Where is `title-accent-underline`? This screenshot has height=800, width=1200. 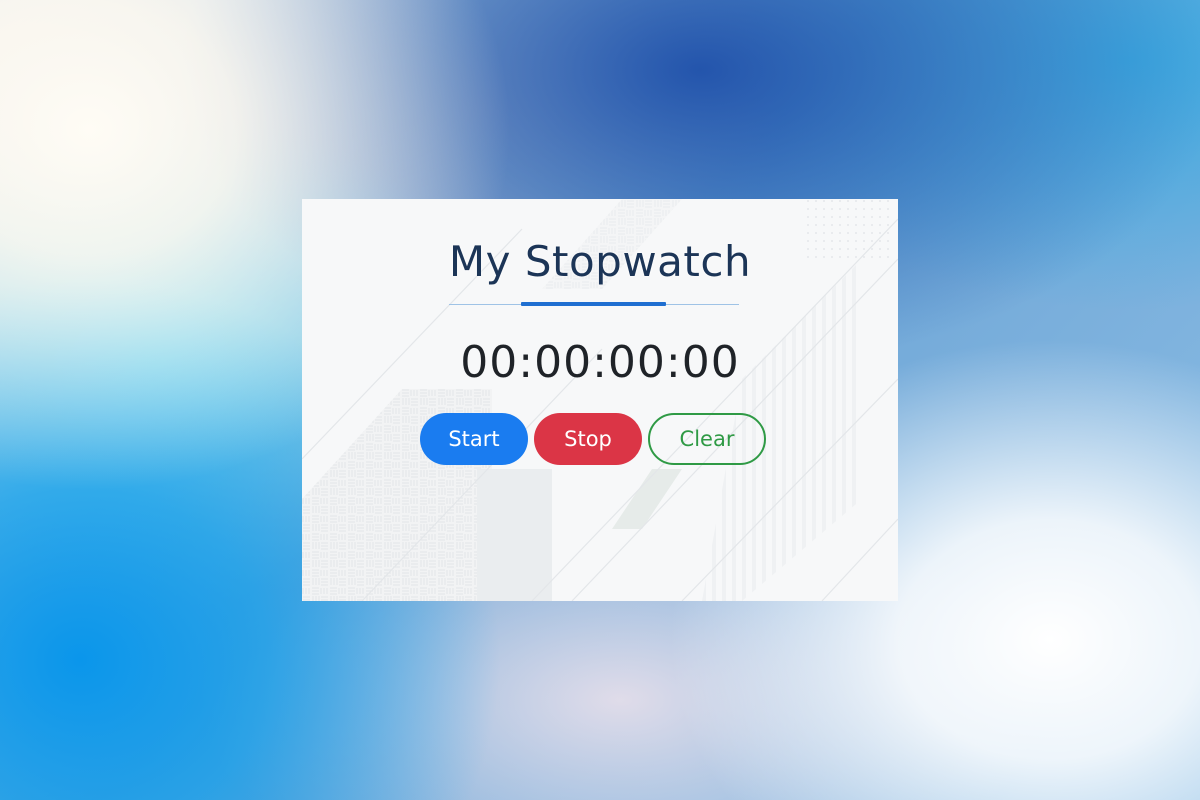
title-accent-underline is located at coordinates (593, 304).